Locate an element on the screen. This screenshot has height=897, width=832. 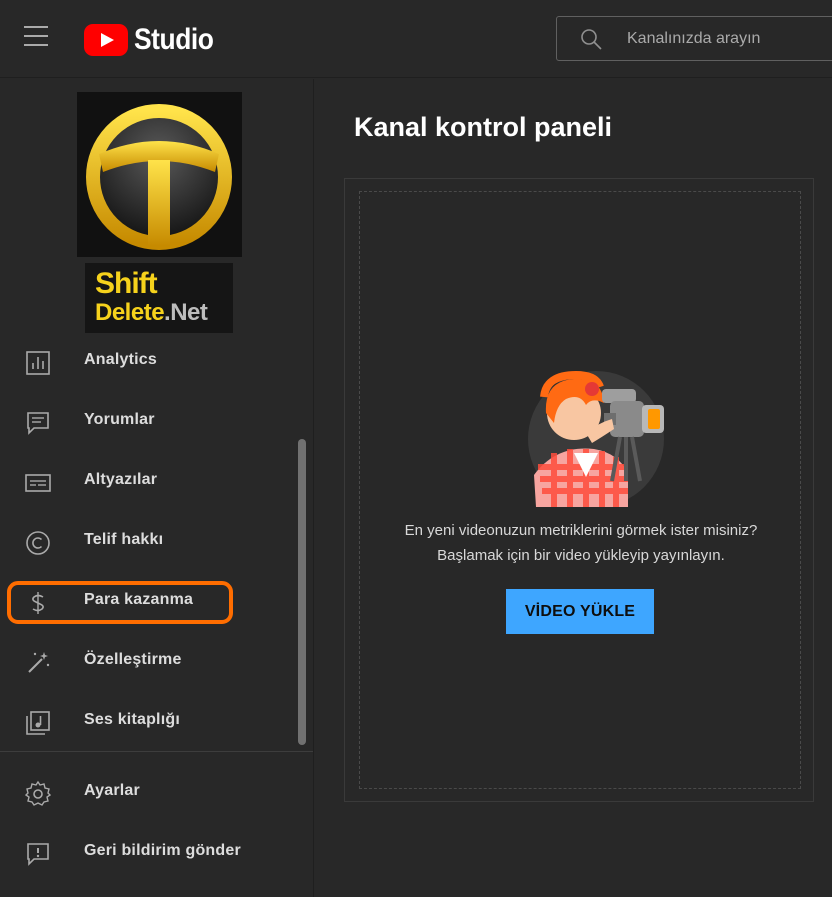
search-input is located at coordinates (727, 39).